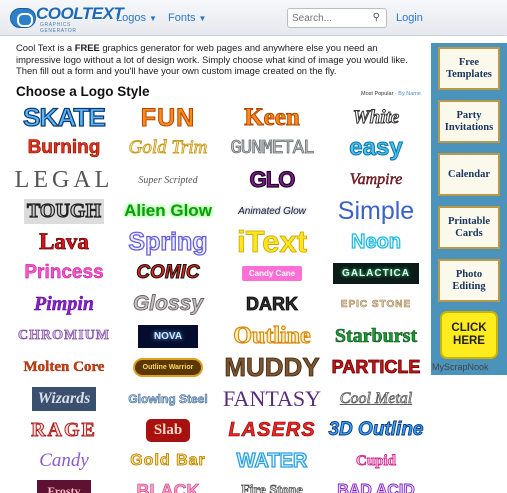  I want to click on logo-style-fire-stone: Fire Stone, so click(272, 484).